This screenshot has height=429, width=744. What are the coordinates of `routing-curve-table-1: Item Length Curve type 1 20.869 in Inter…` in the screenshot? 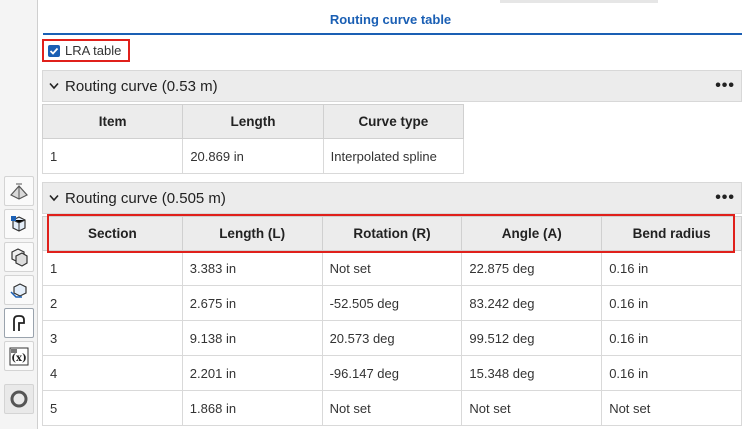 It's located at (253, 139).